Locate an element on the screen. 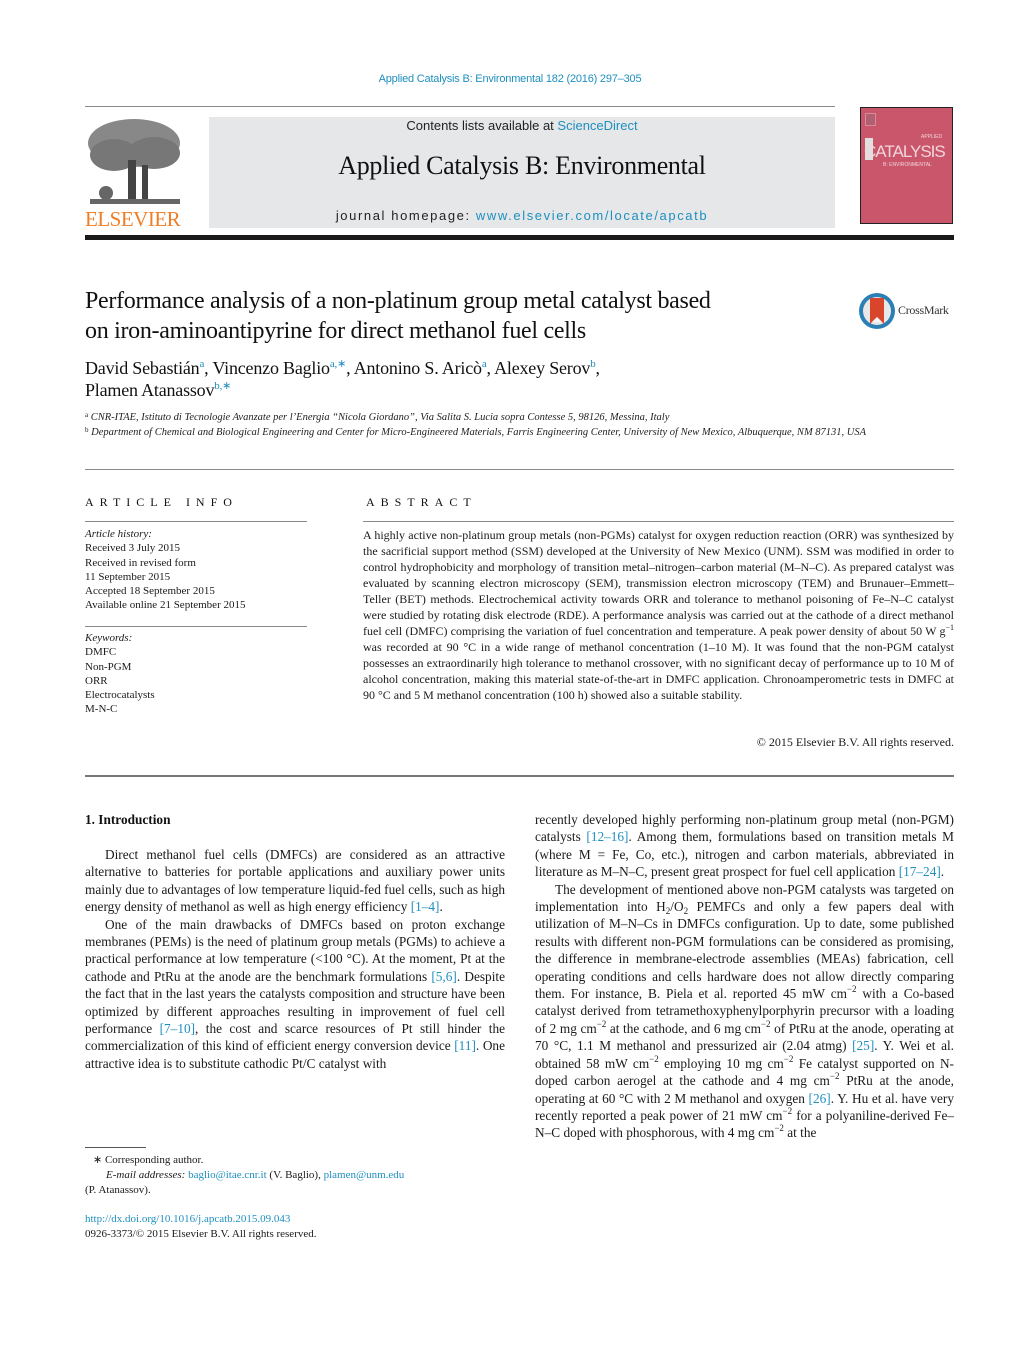 The height and width of the screenshot is (1351, 1020). paragraph-text: /O is located at coordinates (677, 907).